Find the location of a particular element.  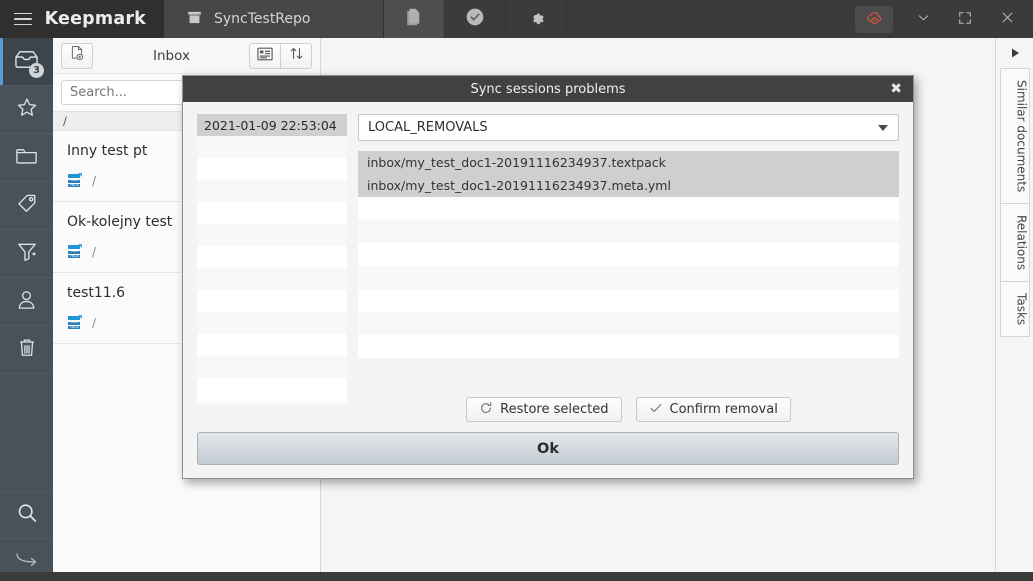

tab-tasks: Tasks is located at coordinates (1014, 309).